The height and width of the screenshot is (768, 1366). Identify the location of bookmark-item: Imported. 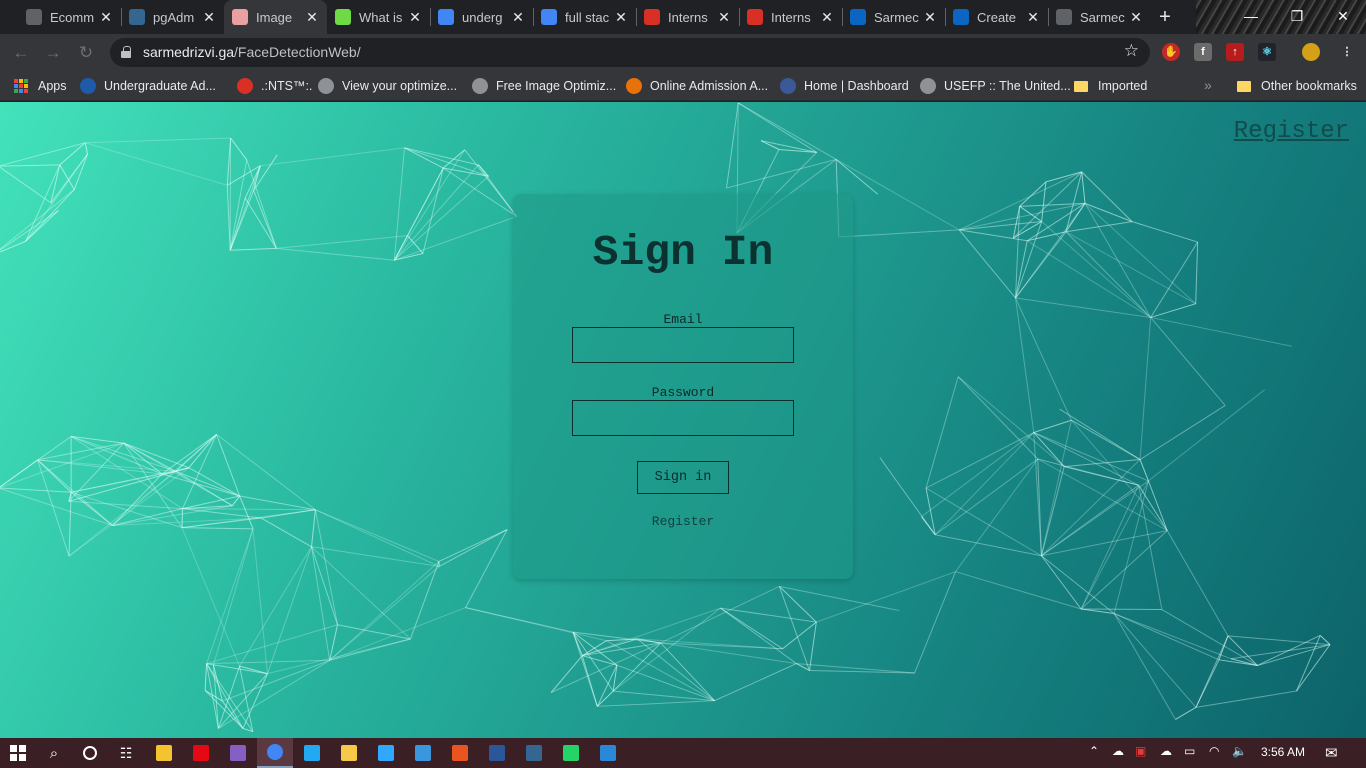
(1110, 86).